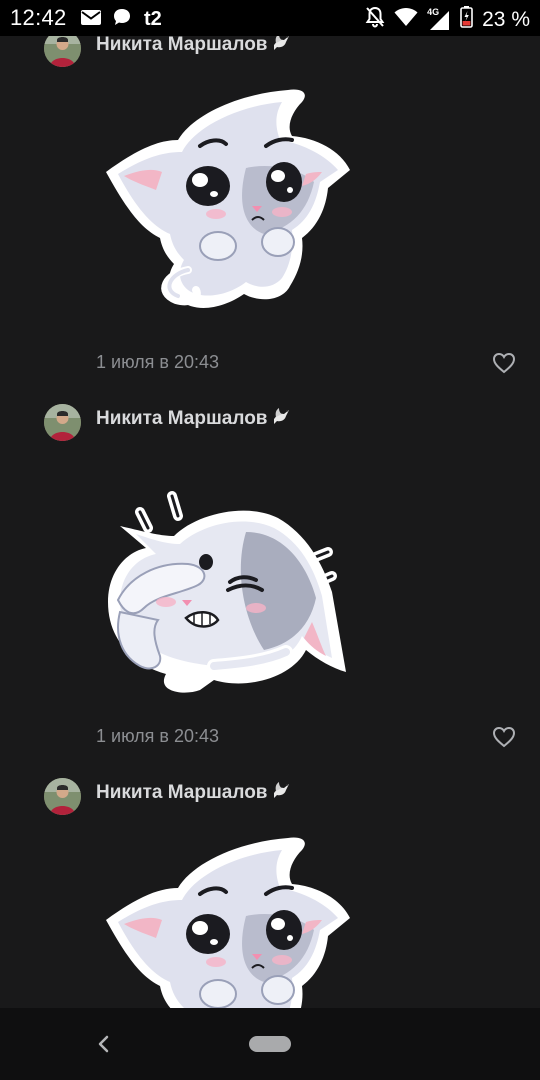 This screenshot has width=540, height=1080. Describe the element at coordinates (153, 19) in the screenshot. I see `carrier-label: t2` at that location.